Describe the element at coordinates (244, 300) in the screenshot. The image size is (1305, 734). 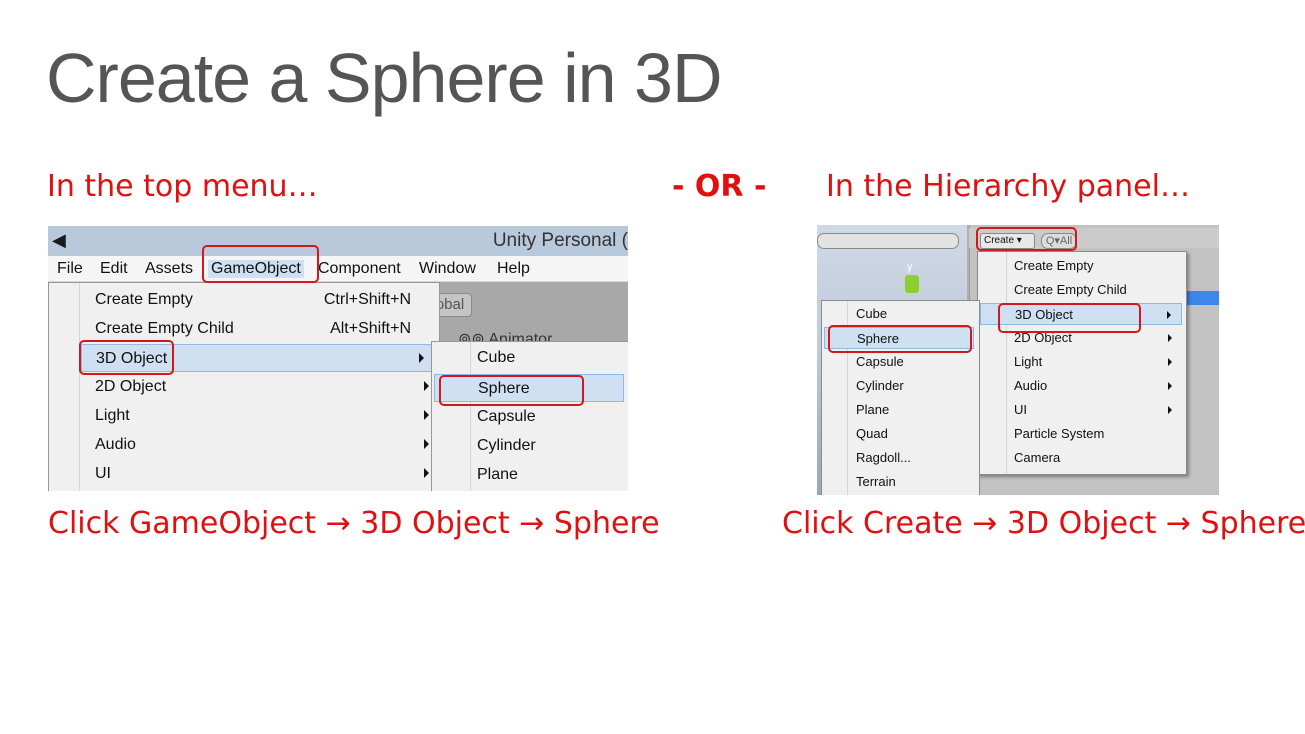
I see `menu-item-create-empty: Create Empty Ctrl+Shift+N` at that location.